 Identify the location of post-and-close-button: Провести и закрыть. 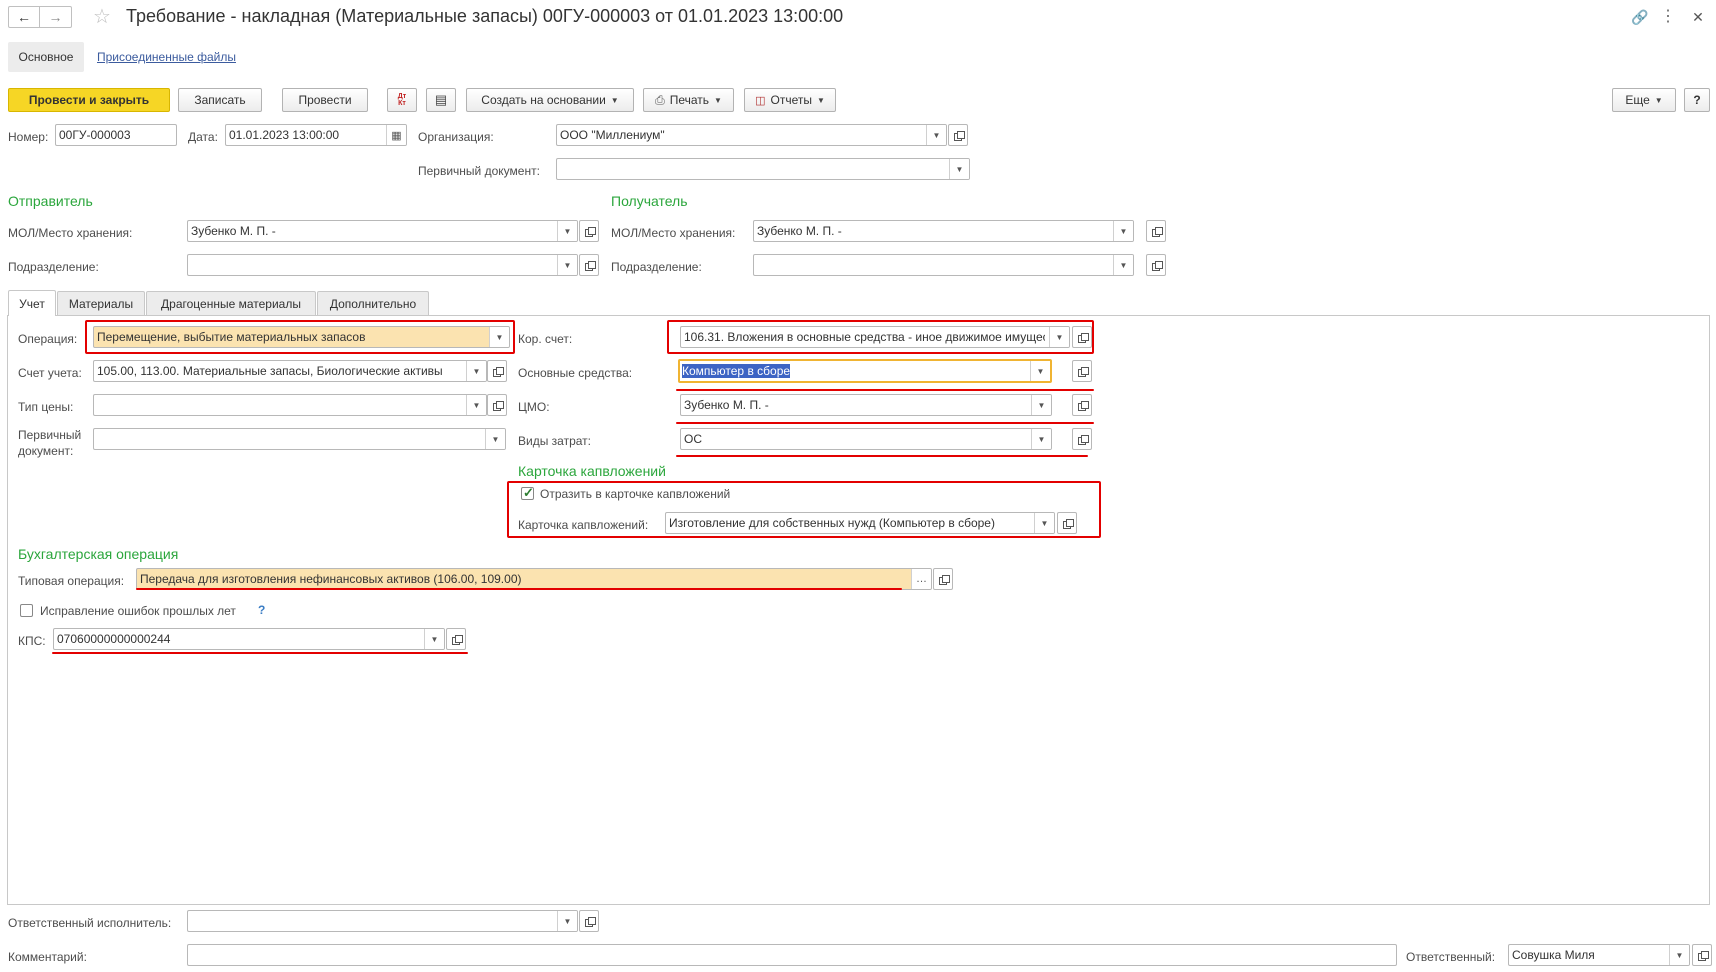
(89, 100).